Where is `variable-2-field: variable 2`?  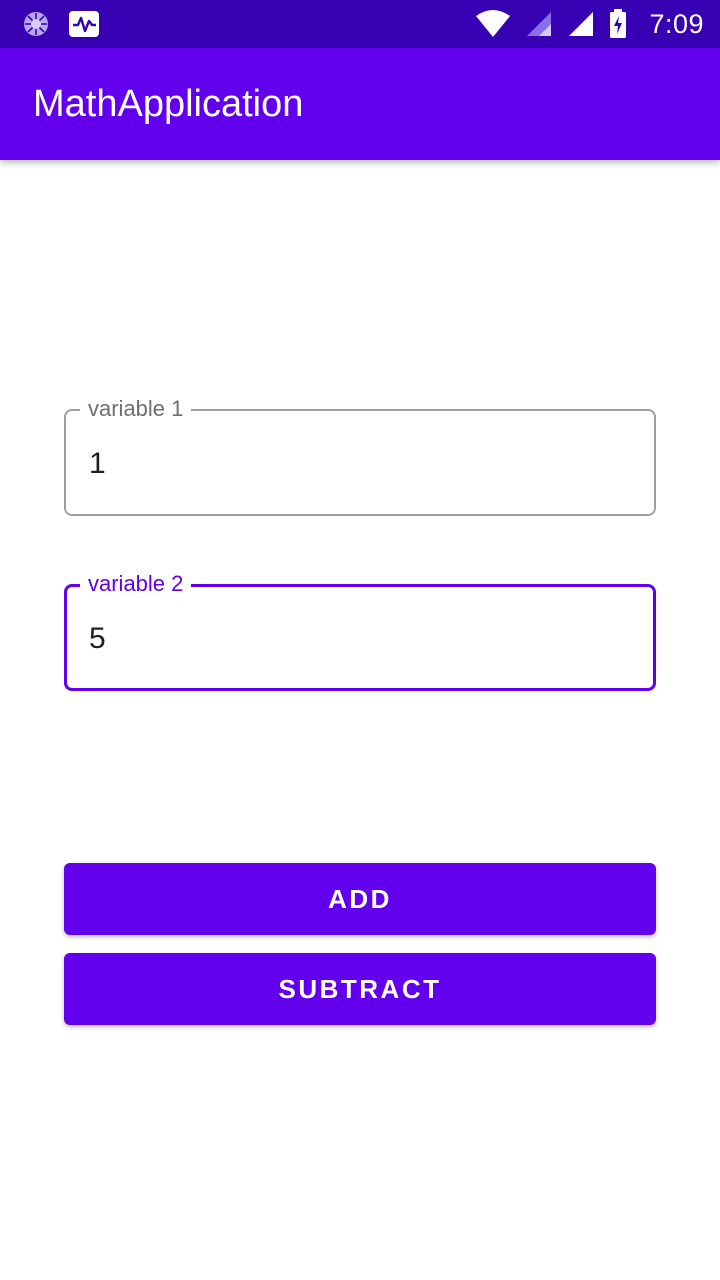 variable-2-field: variable 2 is located at coordinates (360, 631).